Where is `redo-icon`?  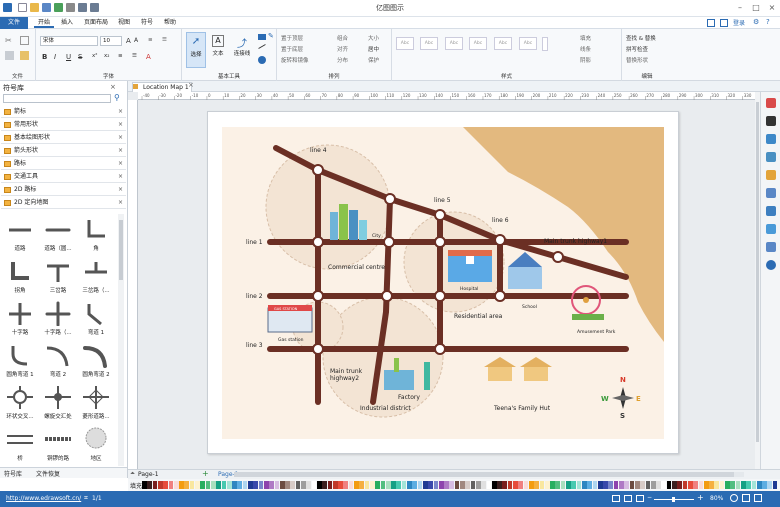
redo-icon is located at coordinates (94, 7).